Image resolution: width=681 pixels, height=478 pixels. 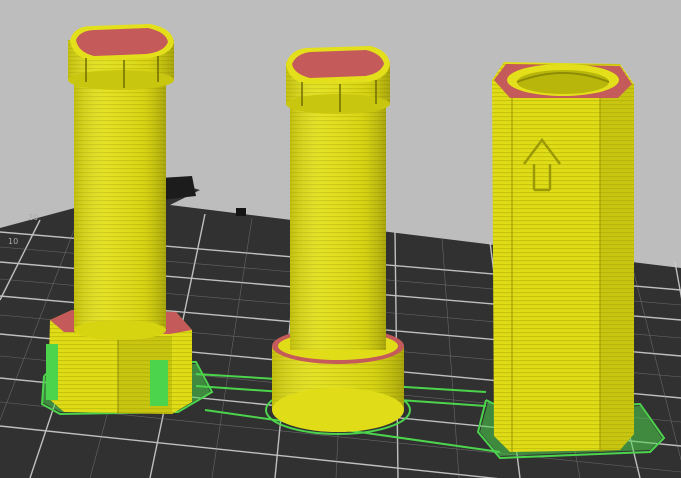 I want to click on bed-tick-label: 10, so click(x=13, y=241).